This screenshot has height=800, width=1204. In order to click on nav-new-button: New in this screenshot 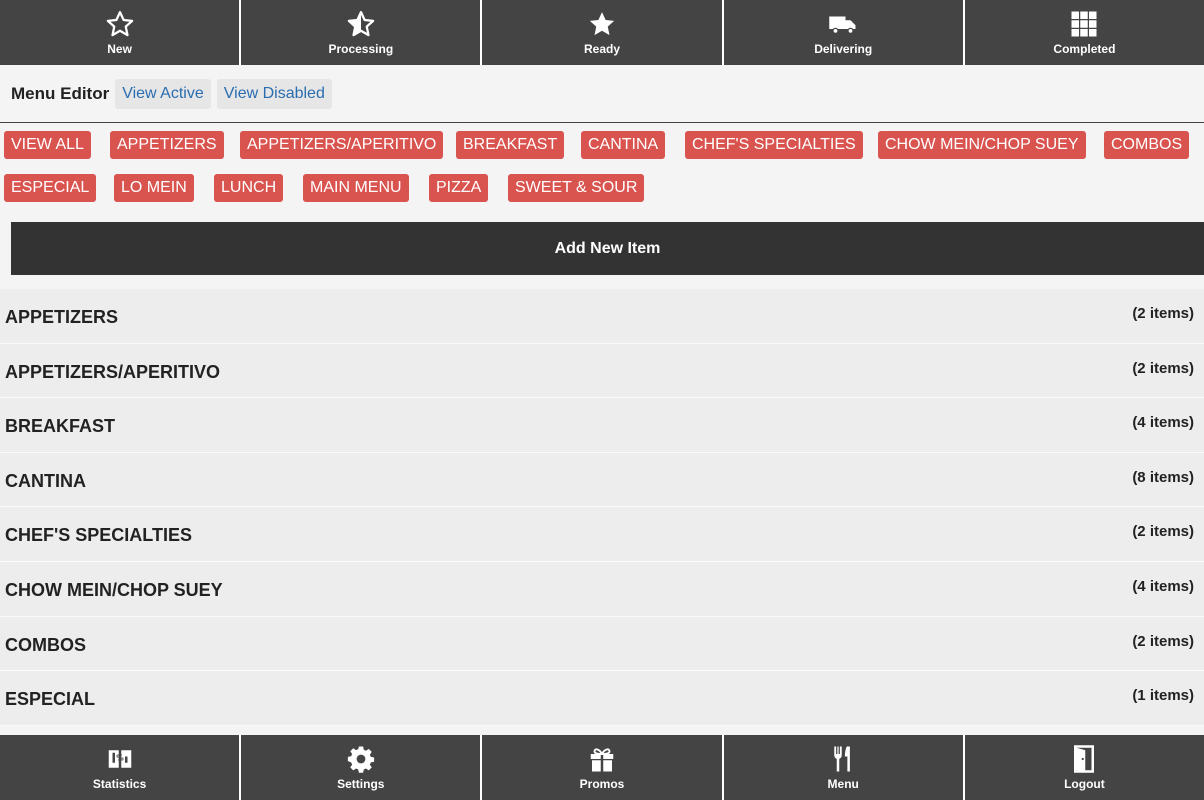, I will do `click(121, 32)`.